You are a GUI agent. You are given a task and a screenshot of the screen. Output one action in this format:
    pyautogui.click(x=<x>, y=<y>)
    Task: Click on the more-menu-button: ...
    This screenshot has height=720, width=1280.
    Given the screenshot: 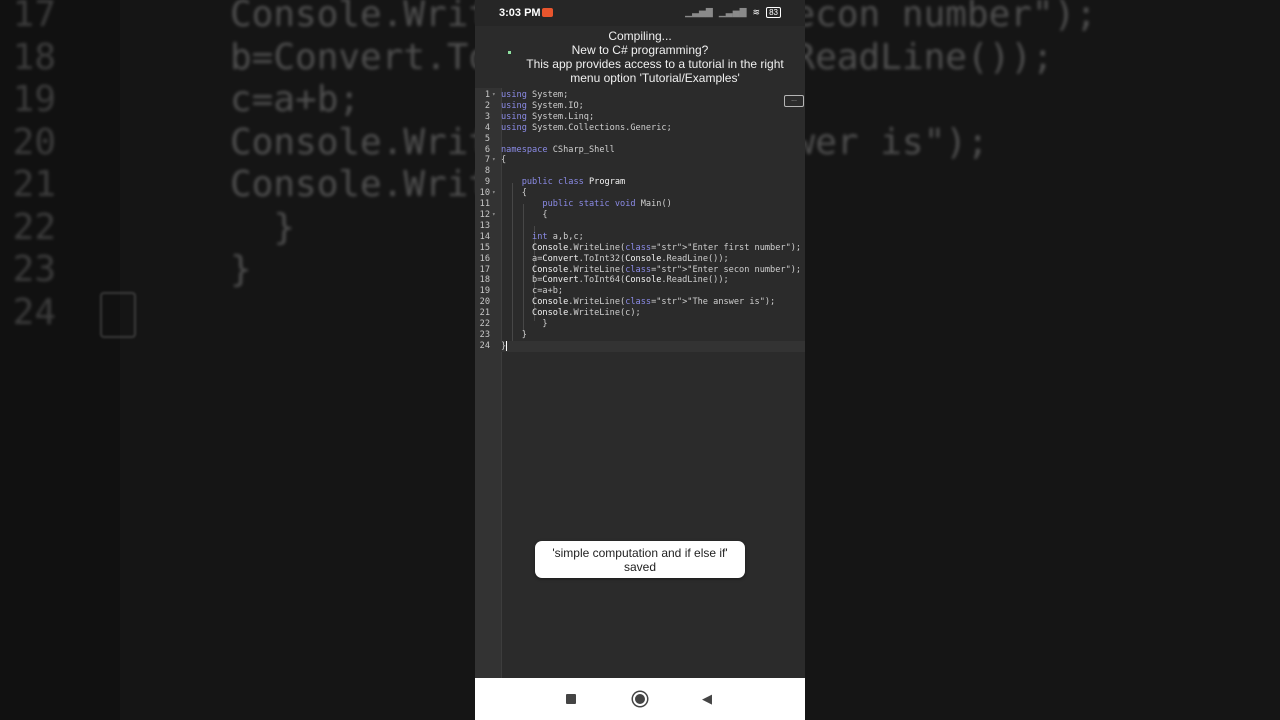 What is the action you would take?
    pyautogui.click(x=794, y=101)
    